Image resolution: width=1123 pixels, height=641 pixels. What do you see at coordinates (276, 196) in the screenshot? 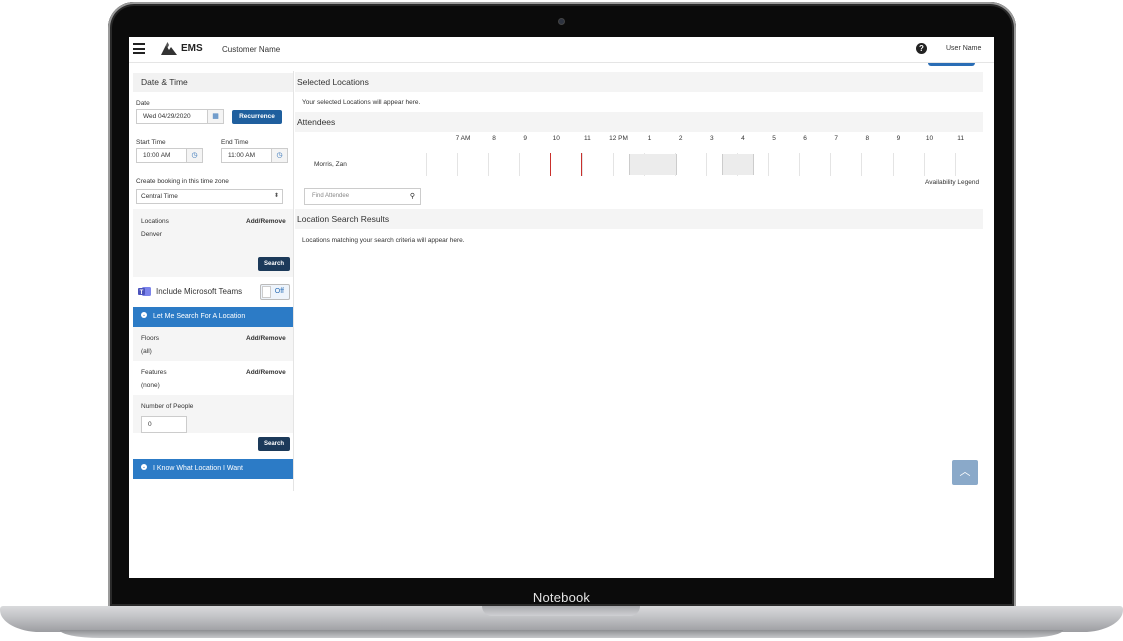
I see `select-caret-icon: ⬍` at bounding box center [276, 196].